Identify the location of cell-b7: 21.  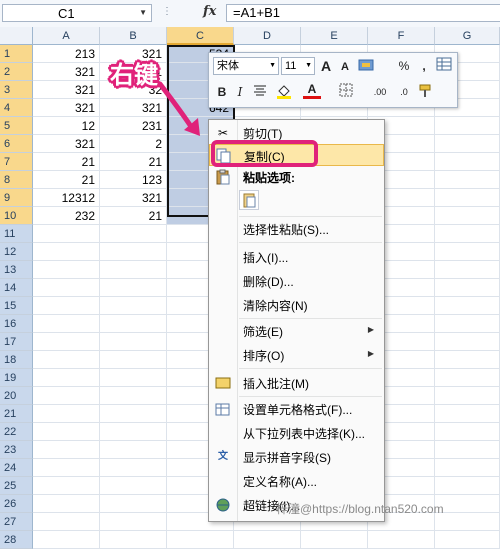
(133, 162).